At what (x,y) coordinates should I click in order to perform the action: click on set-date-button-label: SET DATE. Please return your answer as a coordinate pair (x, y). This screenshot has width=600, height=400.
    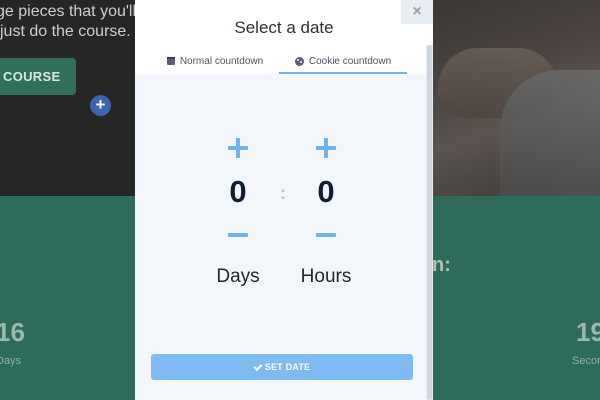
    Looking at the image, I should click on (287, 367).